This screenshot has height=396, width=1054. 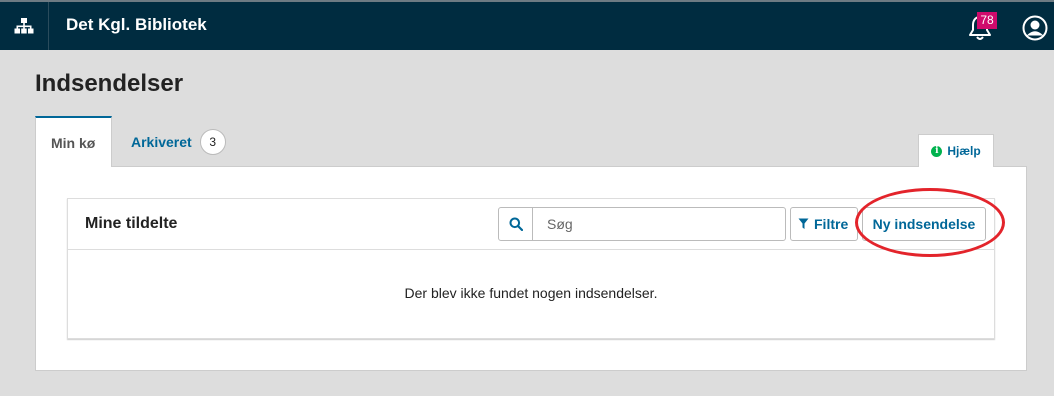 I want to click on page-title: Indsendelser, so click(x=109, y=83).